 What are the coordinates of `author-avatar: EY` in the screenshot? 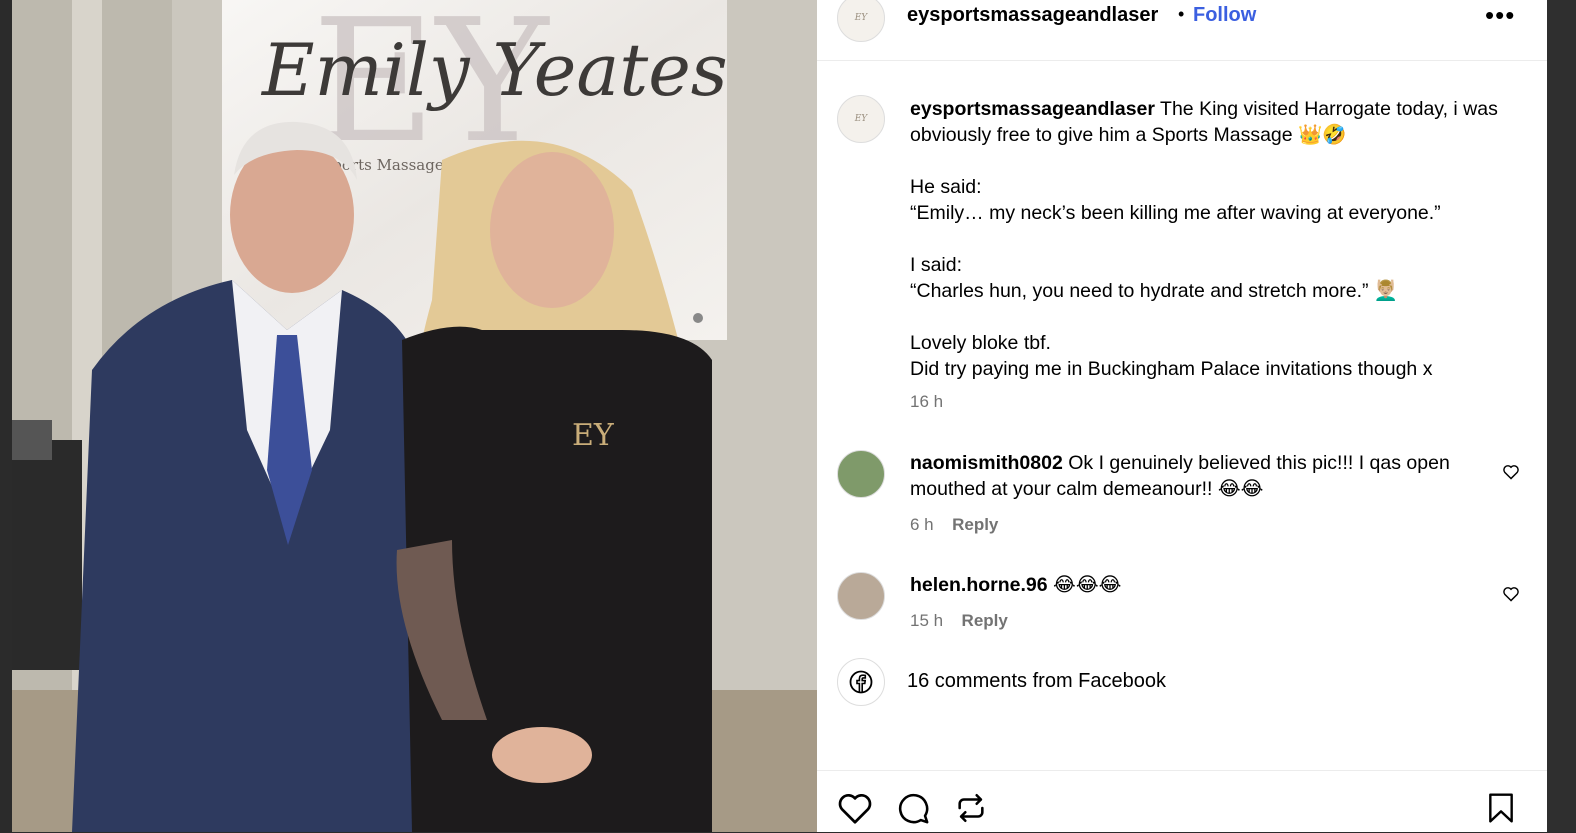 It's located at (861, 21).